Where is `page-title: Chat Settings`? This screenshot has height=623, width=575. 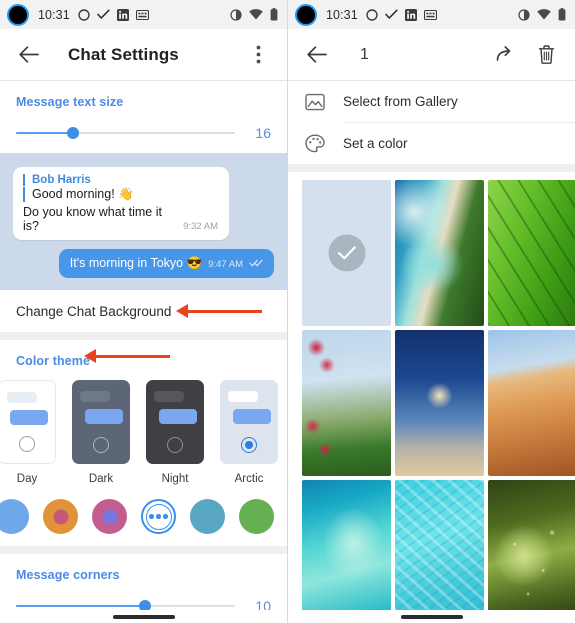 page-title: Chat Settings is located at coordinates (123, 54).